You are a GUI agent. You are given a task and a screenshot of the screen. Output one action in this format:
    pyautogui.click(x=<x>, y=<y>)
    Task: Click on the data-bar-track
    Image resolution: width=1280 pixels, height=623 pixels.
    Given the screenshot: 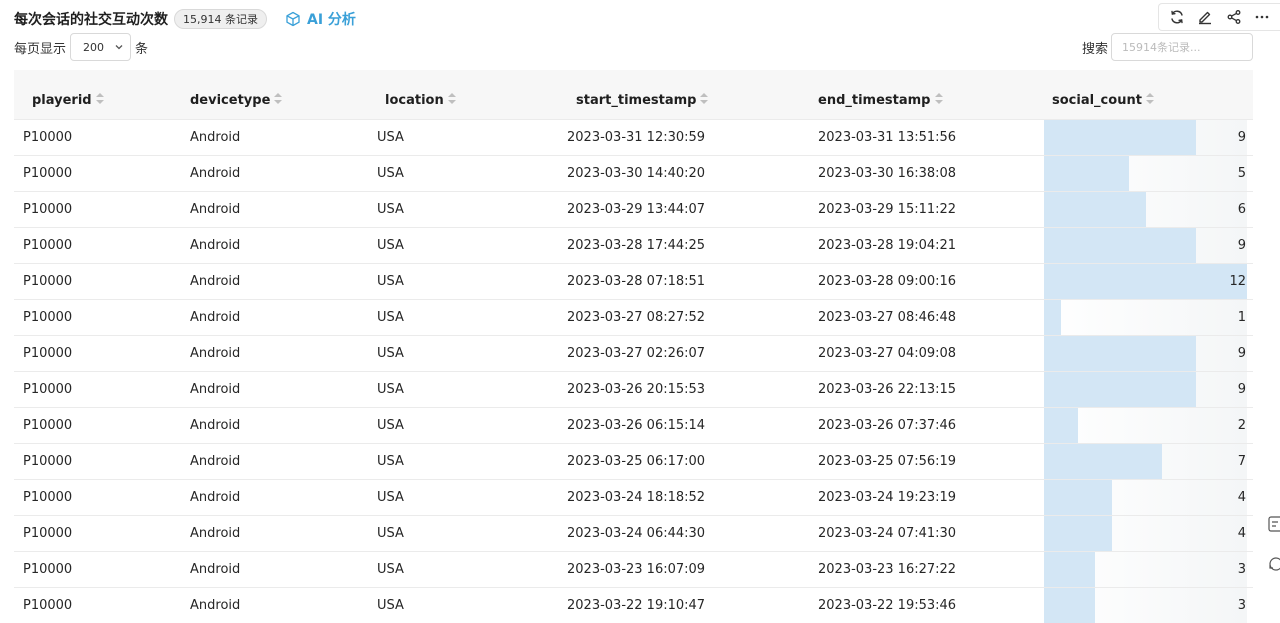 What is the action you would take?
    pyautogui.click(x=1145, y=317)
    